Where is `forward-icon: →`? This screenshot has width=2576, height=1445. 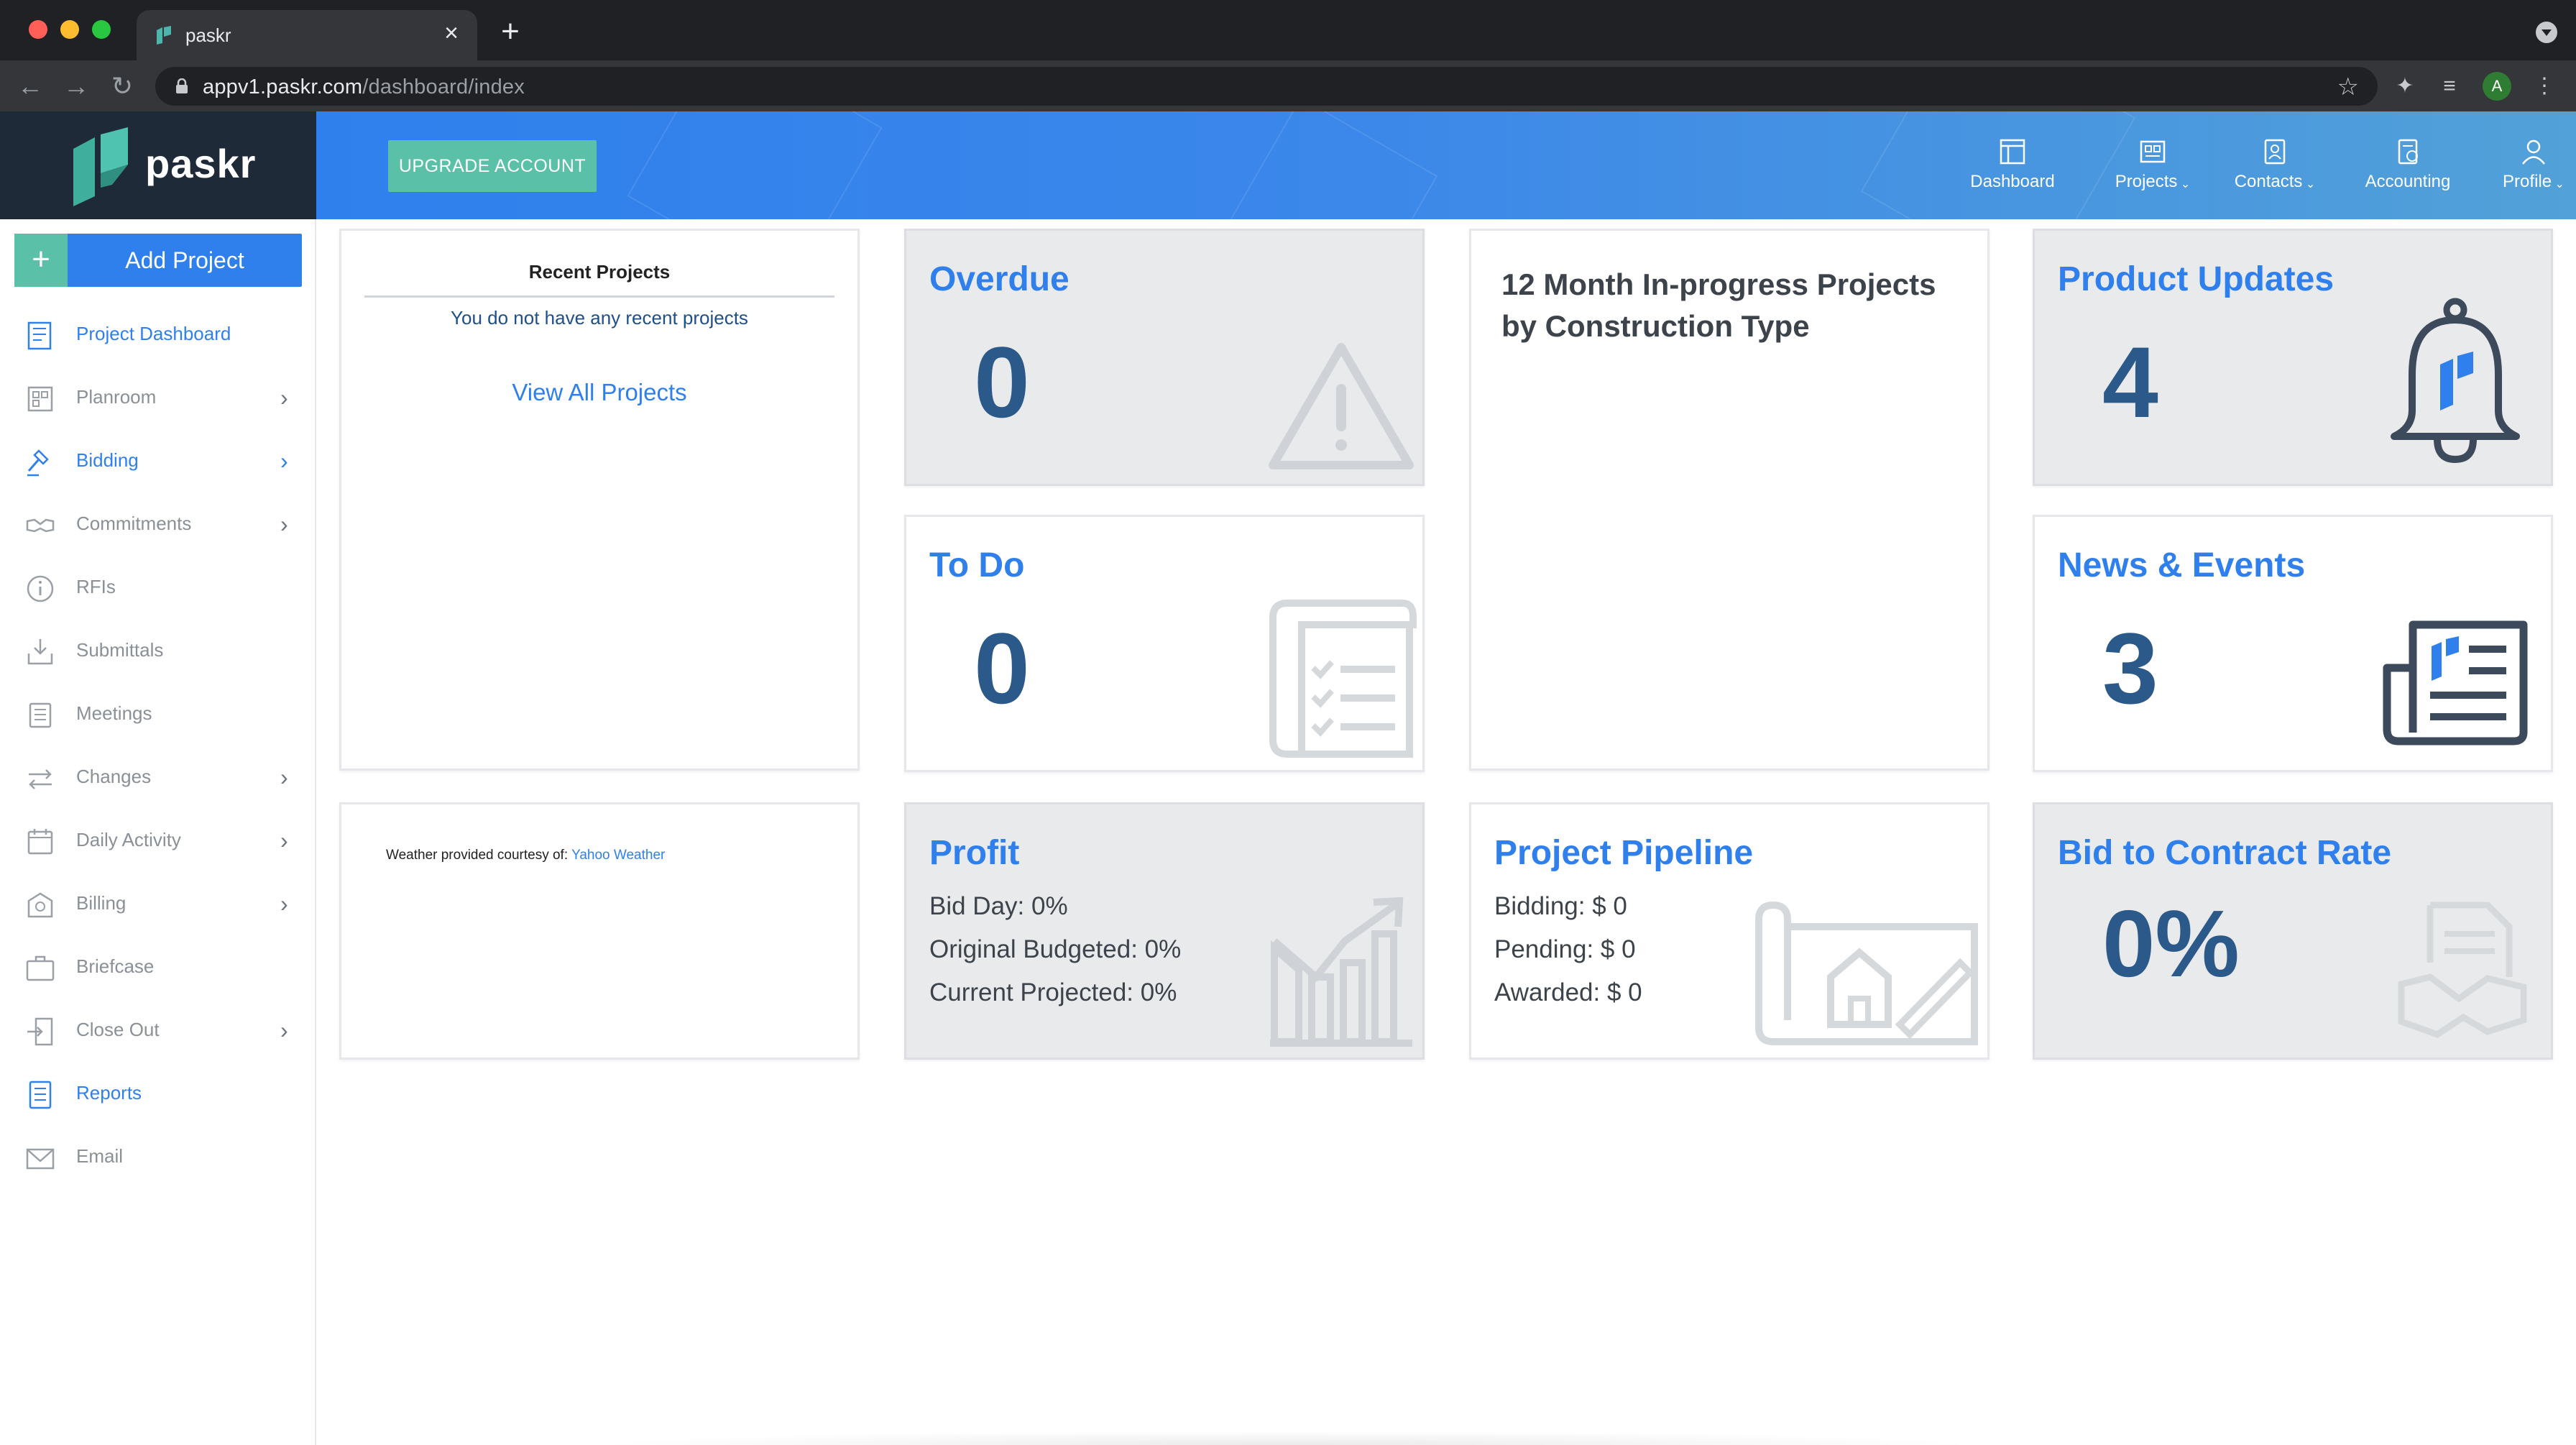 forward-icon: → is located at coordinates (76, 86).